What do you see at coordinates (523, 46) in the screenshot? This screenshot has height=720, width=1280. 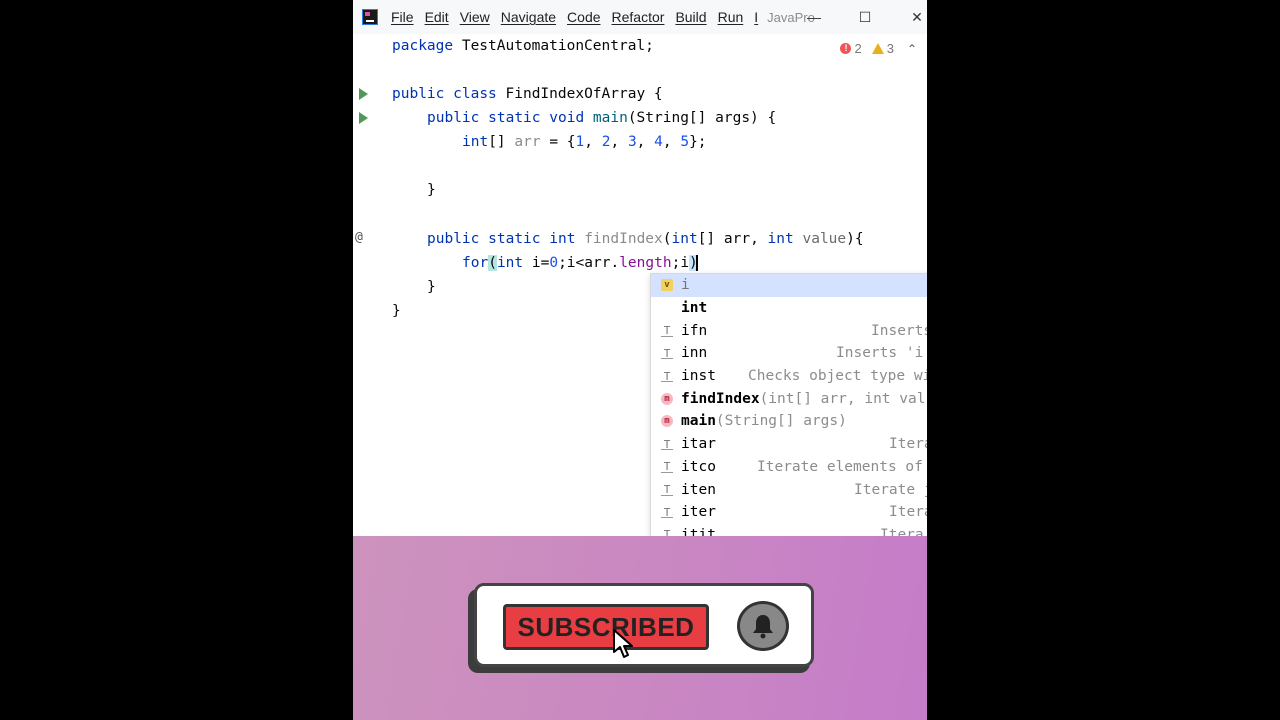 I see `code-line-1: package TestAutomationCentral;` at bounding box center [523, 46].